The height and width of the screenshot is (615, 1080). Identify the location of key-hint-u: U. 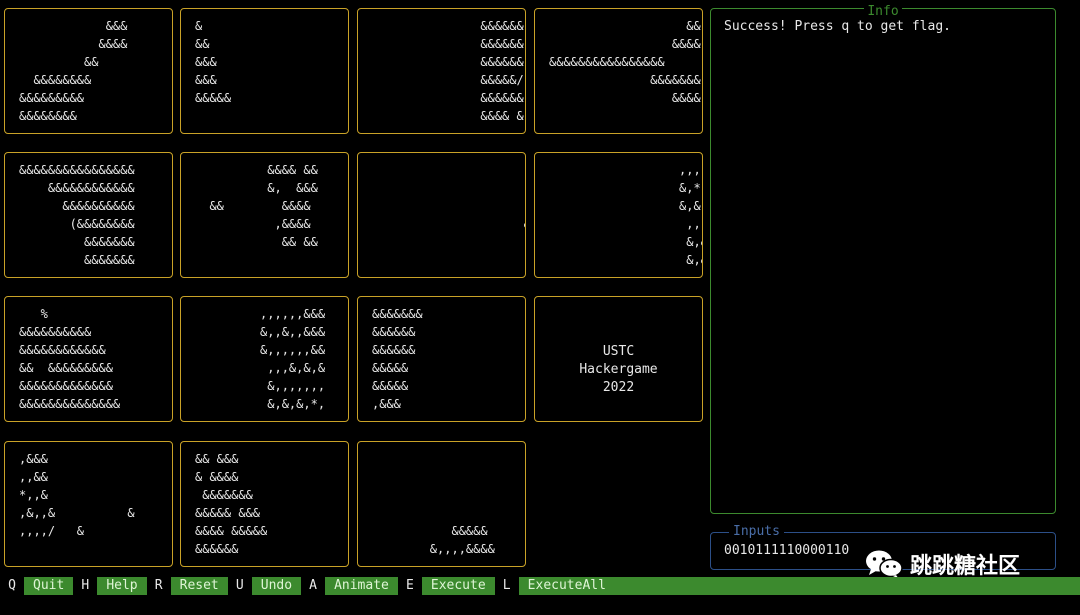
(239, 585).